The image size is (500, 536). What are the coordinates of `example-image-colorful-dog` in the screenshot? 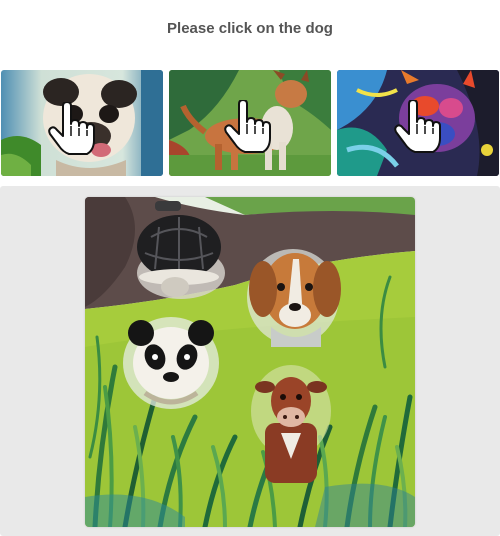 It's located at (418, 123).